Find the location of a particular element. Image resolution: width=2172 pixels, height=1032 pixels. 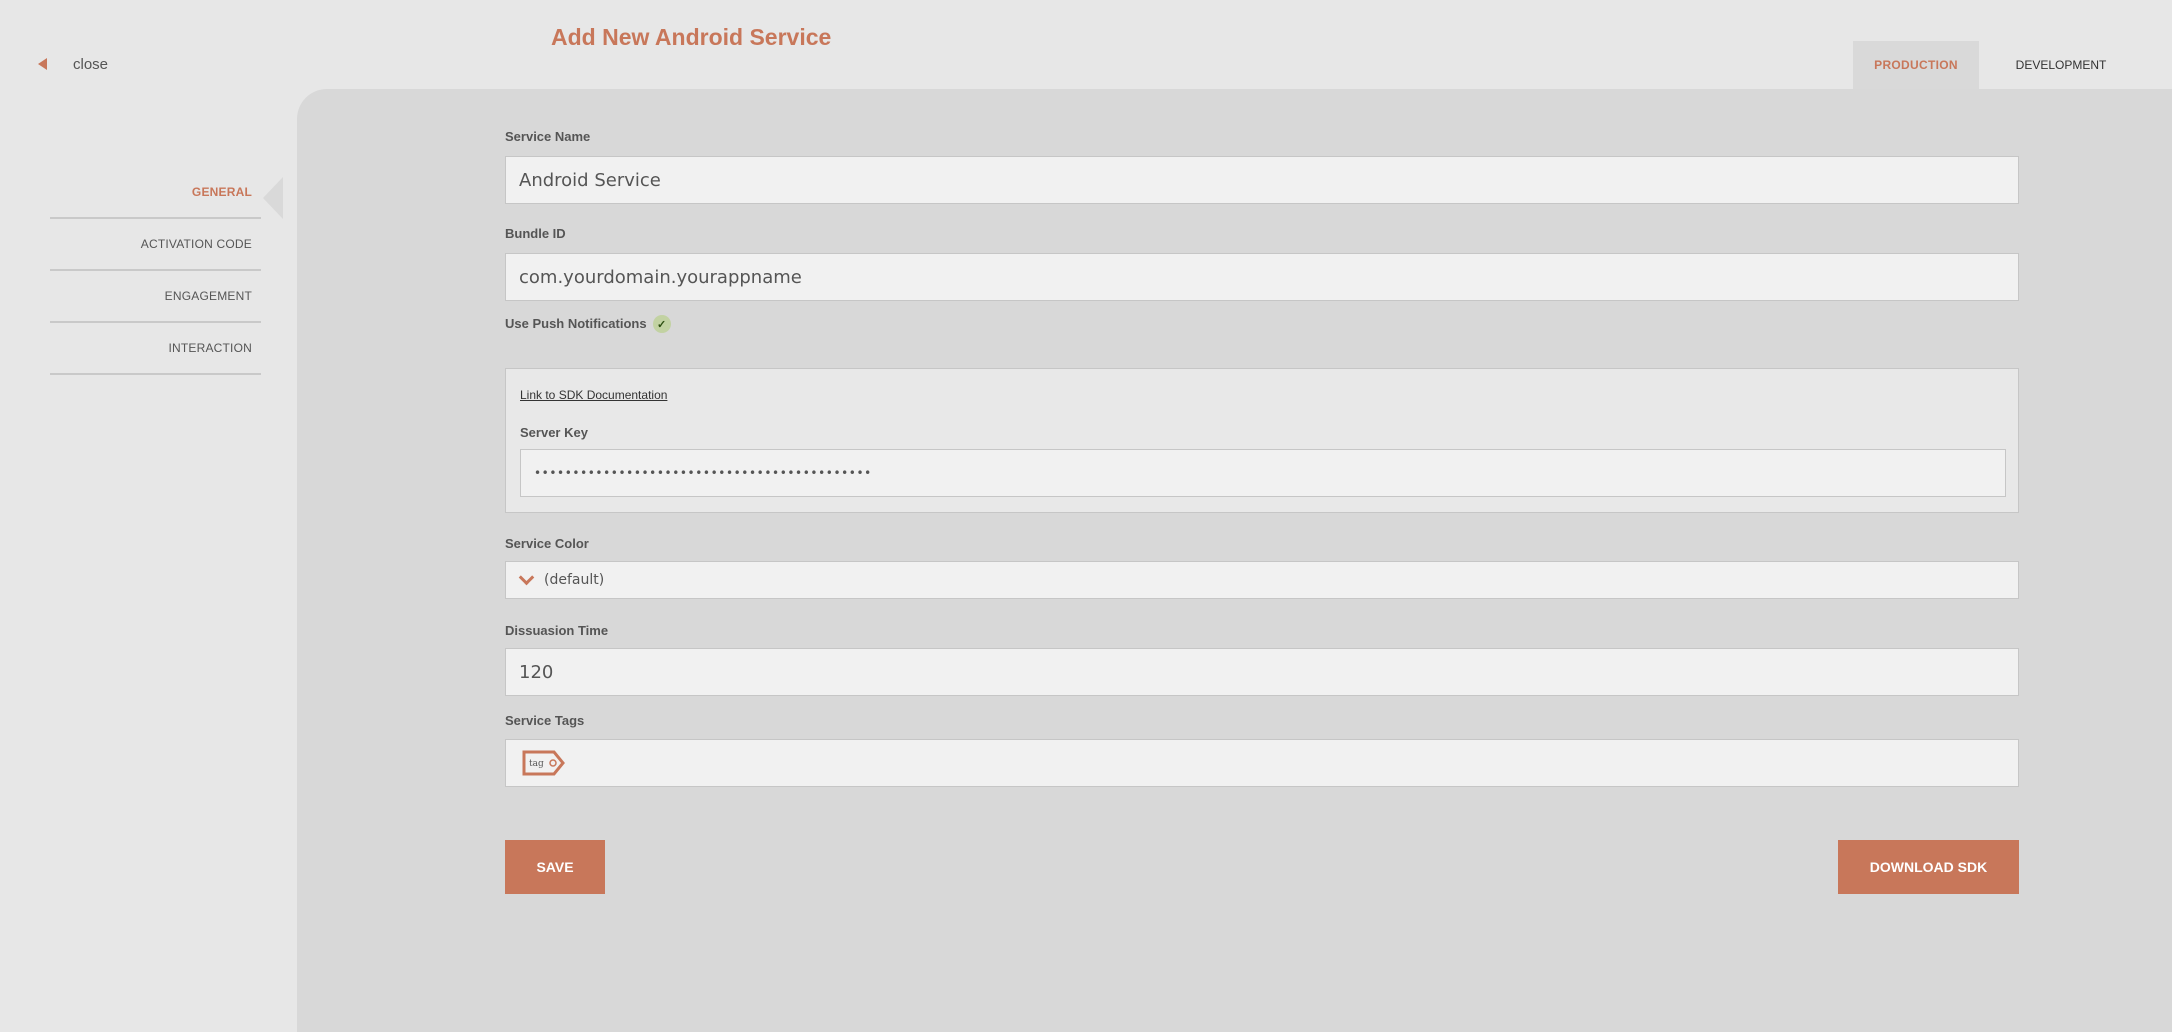

service-tags-label: Service Tags is located at coordinates (545, 720).